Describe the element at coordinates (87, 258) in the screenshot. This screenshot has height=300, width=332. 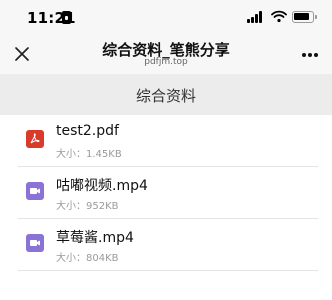
I see `file-size: 大小：804KB` at that location.